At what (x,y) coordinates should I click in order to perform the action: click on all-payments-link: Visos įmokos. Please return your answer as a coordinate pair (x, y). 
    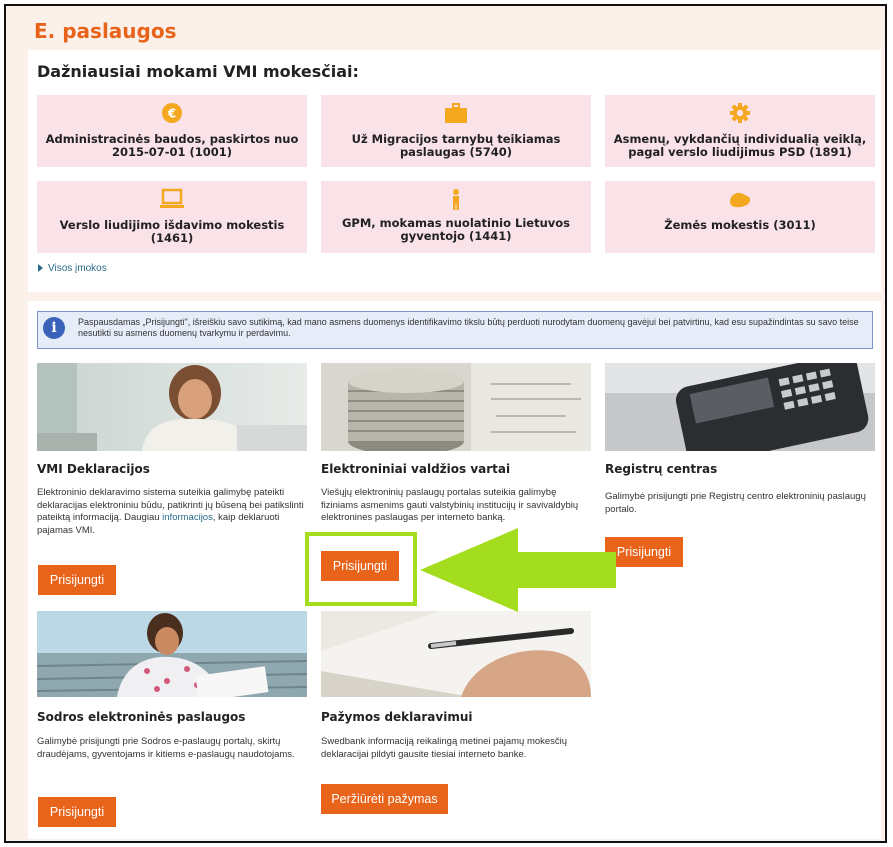
    Looking at the image, I should click on (72, 268).